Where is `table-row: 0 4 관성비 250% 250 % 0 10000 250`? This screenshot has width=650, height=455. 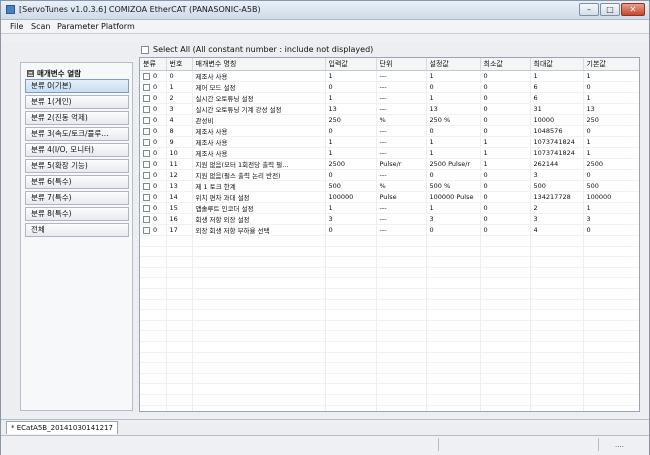 table-row: 0 4 관성비 250% 250 % 0 10000 250 is located at coordinates (389, 120).